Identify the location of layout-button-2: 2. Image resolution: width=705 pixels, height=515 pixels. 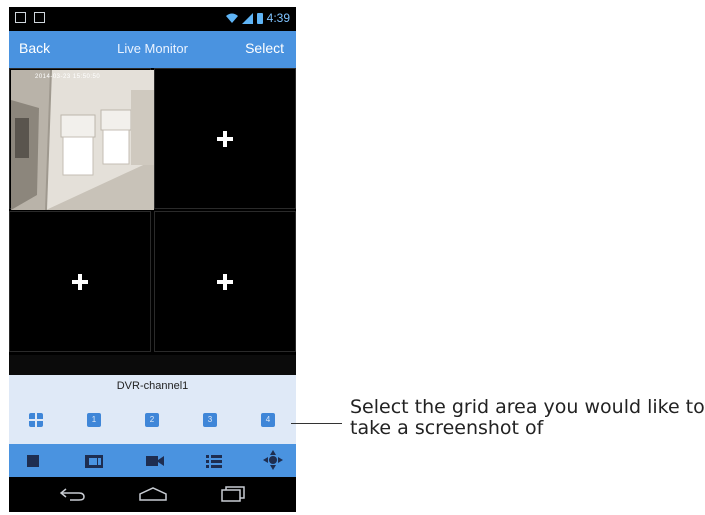
(152, 420).